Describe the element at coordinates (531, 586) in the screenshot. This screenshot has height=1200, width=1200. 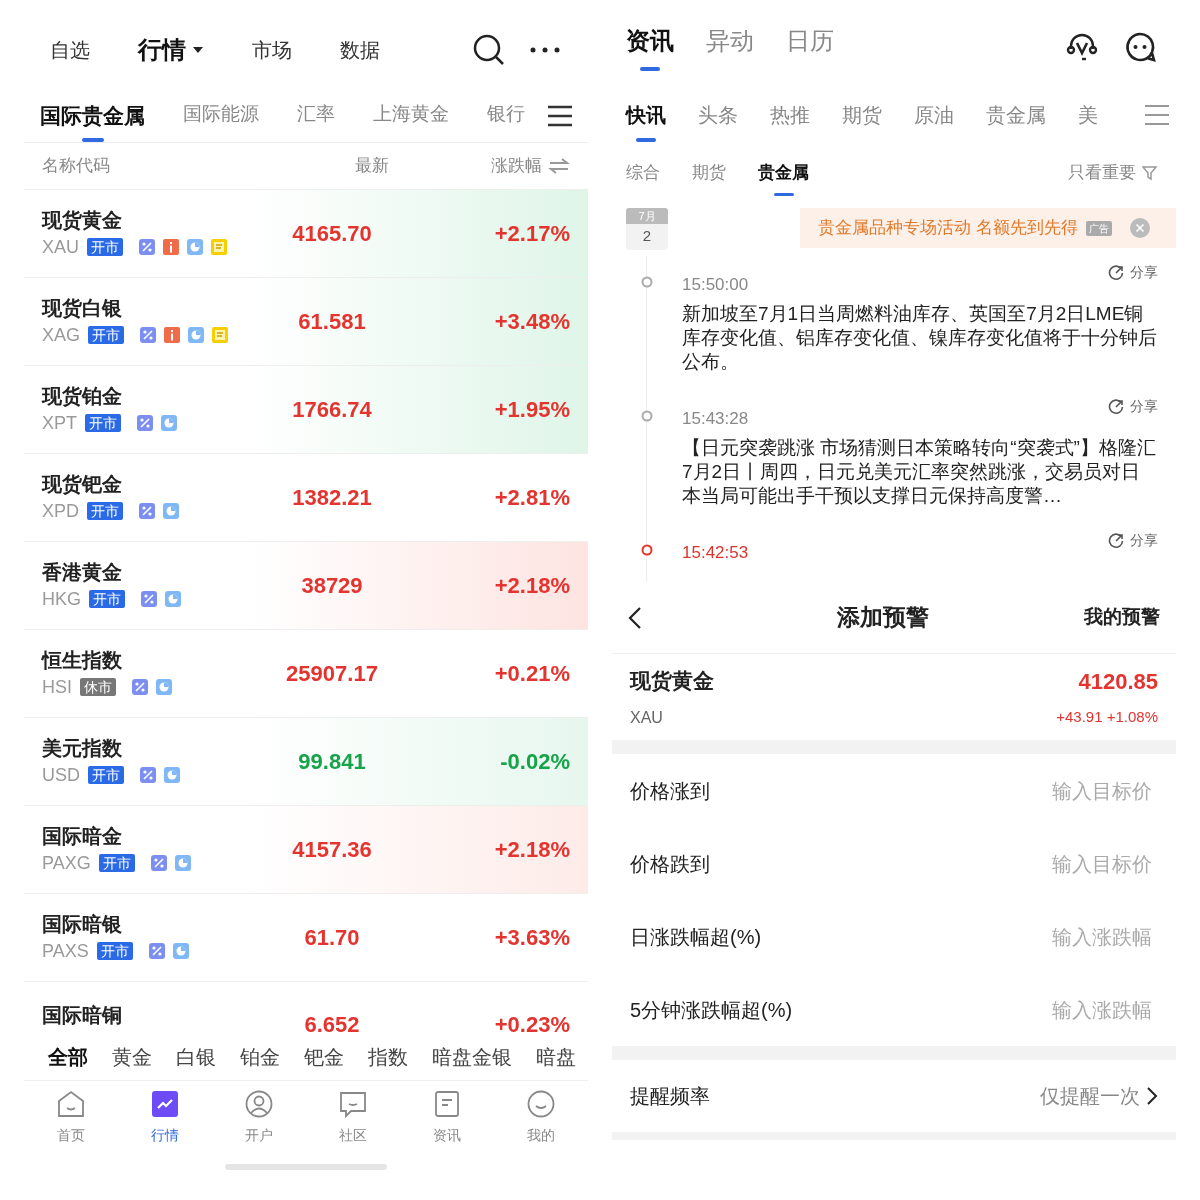
I see `change-value: +2.18%` at that location.